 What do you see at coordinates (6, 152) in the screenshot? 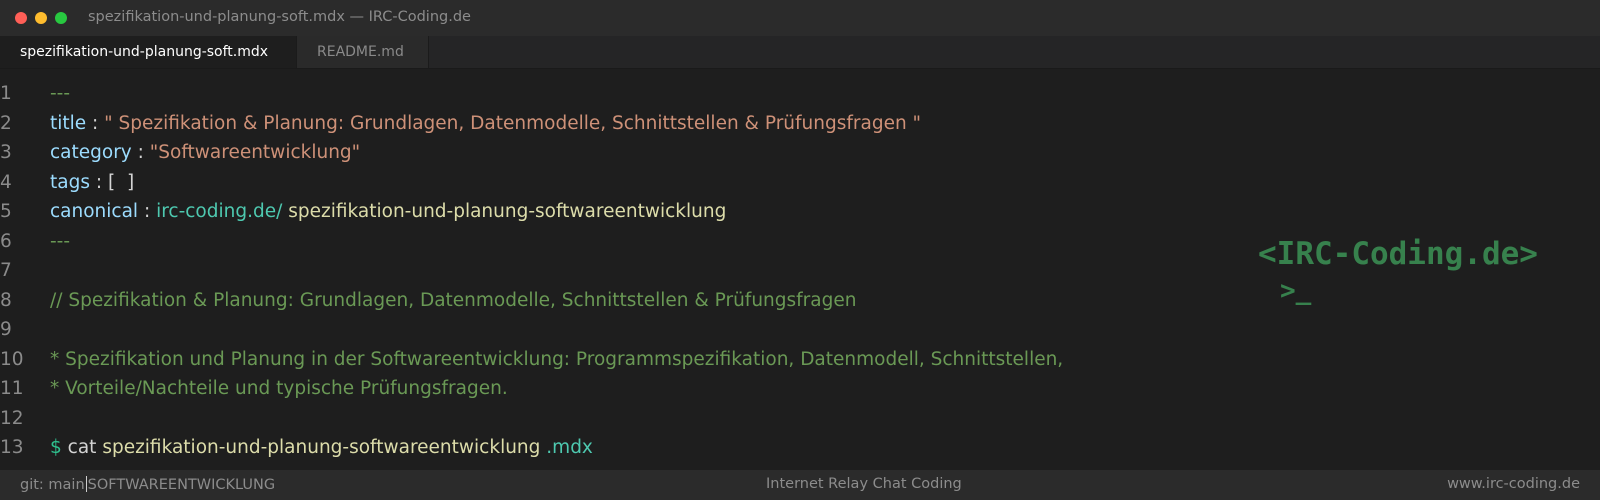
I see `line-number: 3` at bounding box center [6, 152].